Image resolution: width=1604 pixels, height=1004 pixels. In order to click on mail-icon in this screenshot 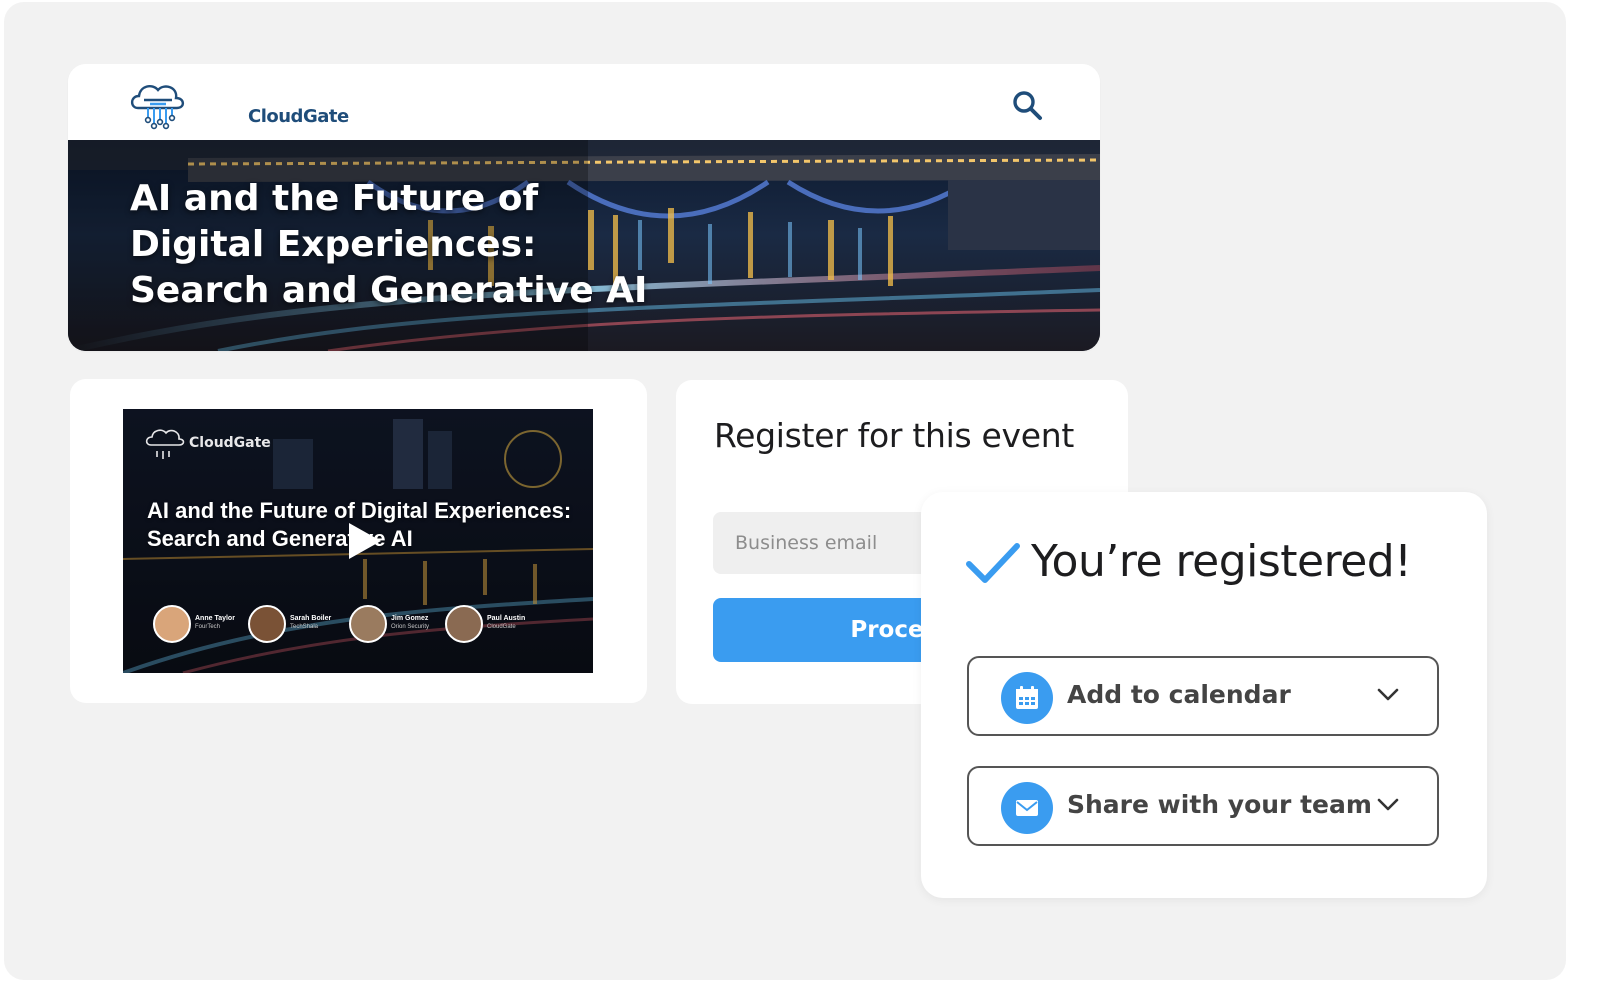, I will do `click(1027, 808)`.